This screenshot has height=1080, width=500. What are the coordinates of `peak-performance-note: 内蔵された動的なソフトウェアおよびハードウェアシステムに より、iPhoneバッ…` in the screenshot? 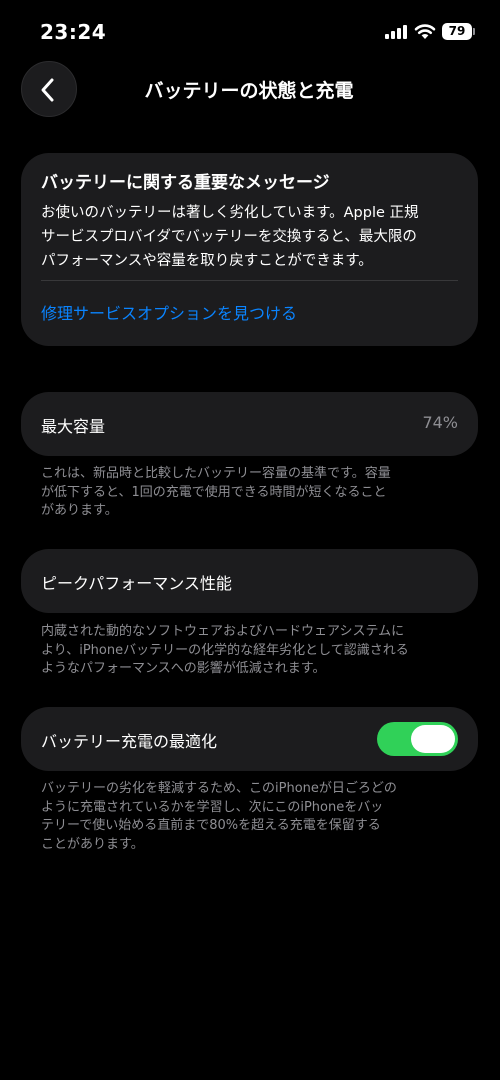 It's located at (251, 651).